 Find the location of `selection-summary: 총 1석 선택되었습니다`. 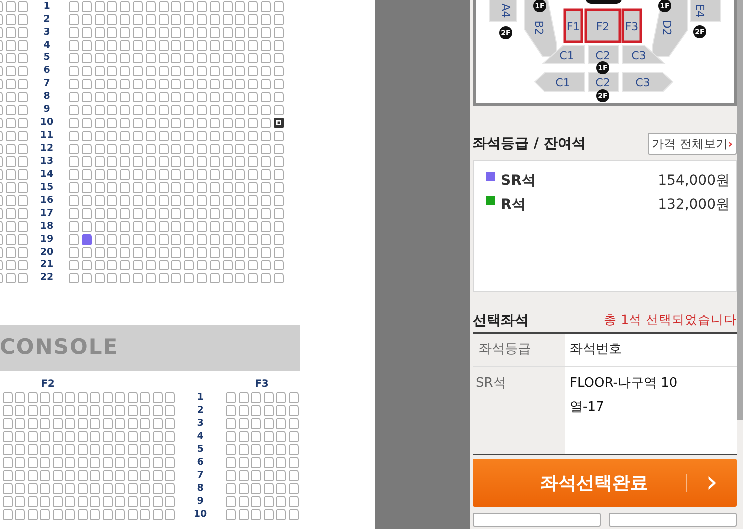

selection-summary: 총 1석 선택되었습니다 is located at coordinates (670, 320).